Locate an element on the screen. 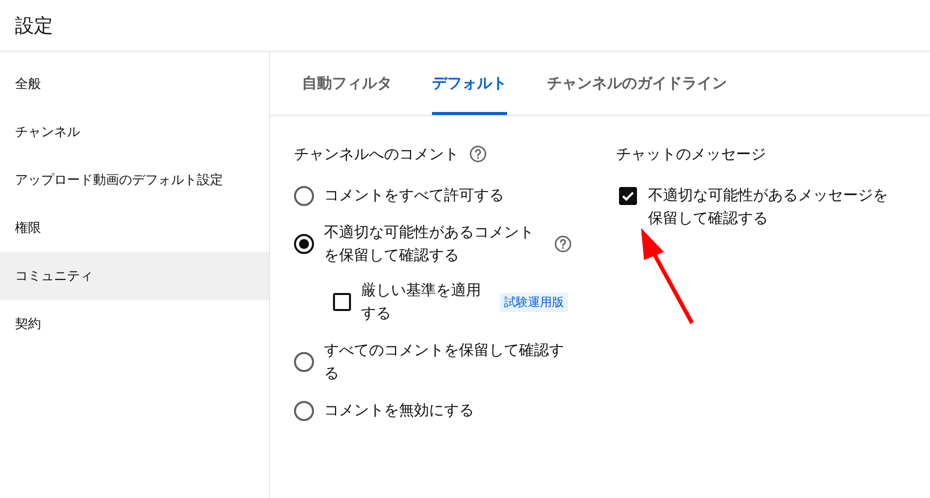 This screenshot has height=498, width=930. beta-badge: 試験運用版 is located at coordinates (534, 302).